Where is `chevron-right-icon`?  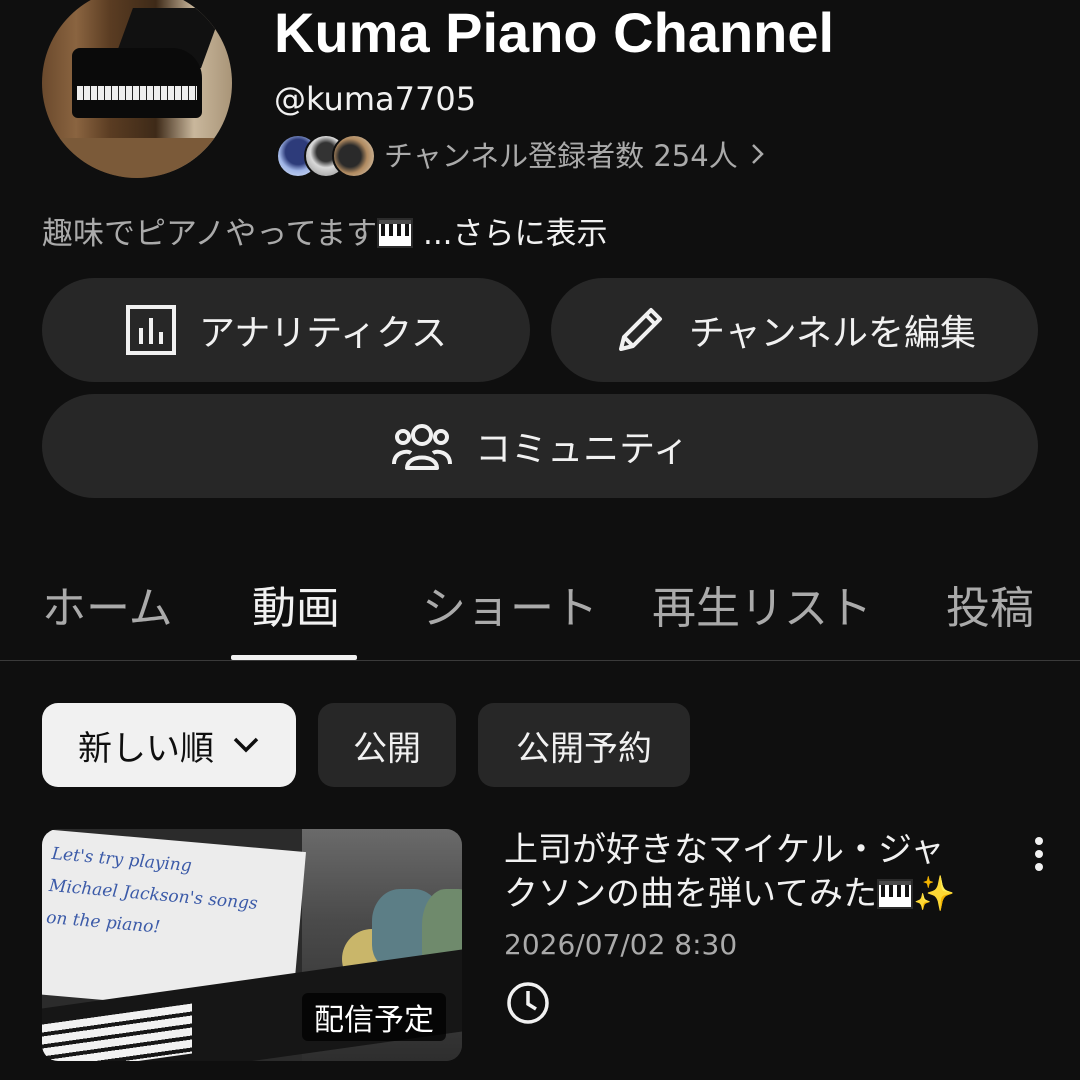 chevron-right-icon is located at coordinates (757, 154).